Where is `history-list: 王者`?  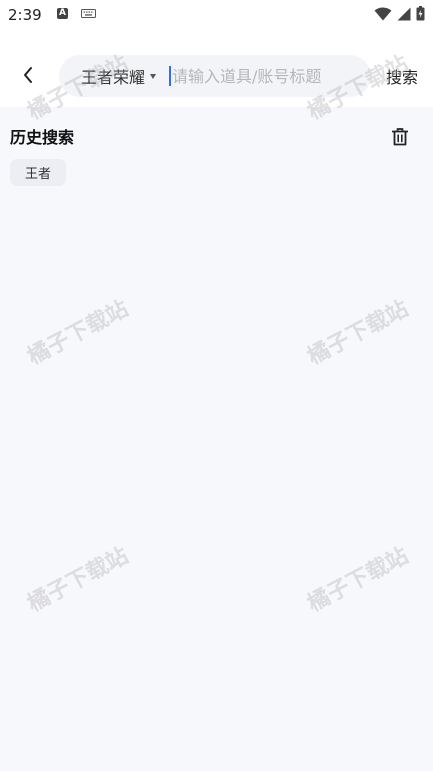 history-list: 王者 is located at coordinates (38, 172).